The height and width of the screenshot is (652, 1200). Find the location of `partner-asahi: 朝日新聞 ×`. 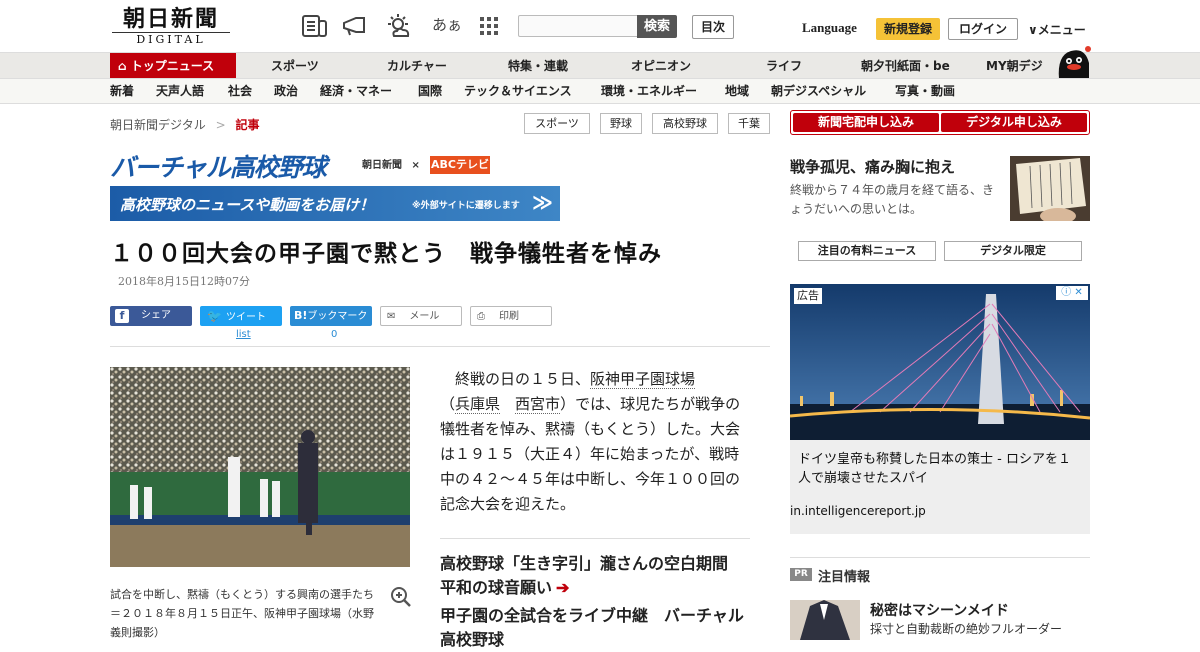

partner-asahi: 朝日新聞 × is located at coordinates (391, 163).